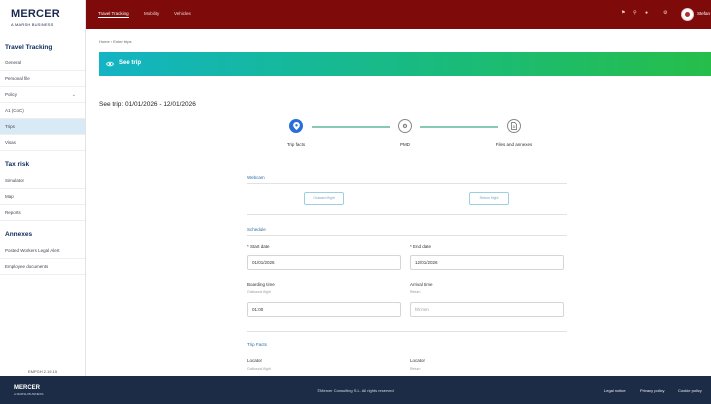  What do you see at coordinates (258, 246) in the screenshot?
I see `start-date-label: * Start date` at bounding box center [258, 246].